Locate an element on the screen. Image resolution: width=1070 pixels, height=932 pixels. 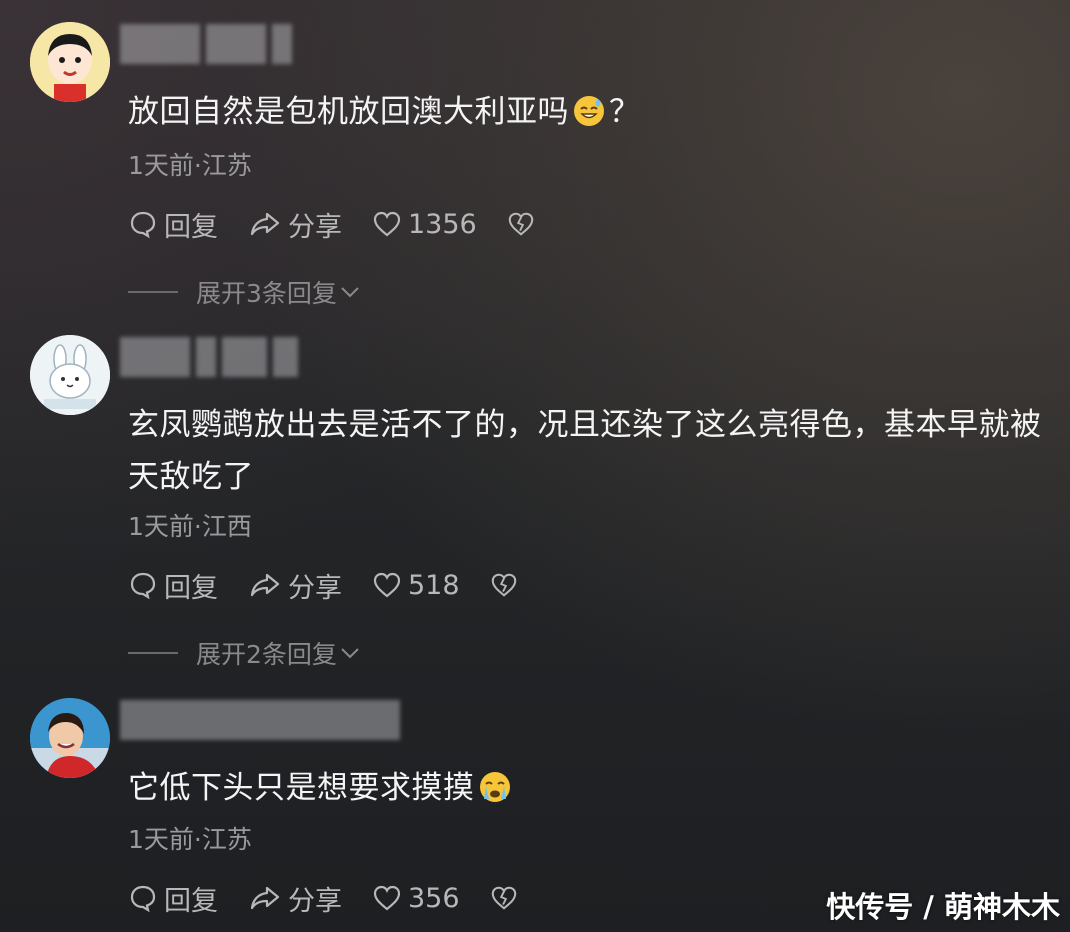
like-button: 518 is located at coordinates (416, 585).